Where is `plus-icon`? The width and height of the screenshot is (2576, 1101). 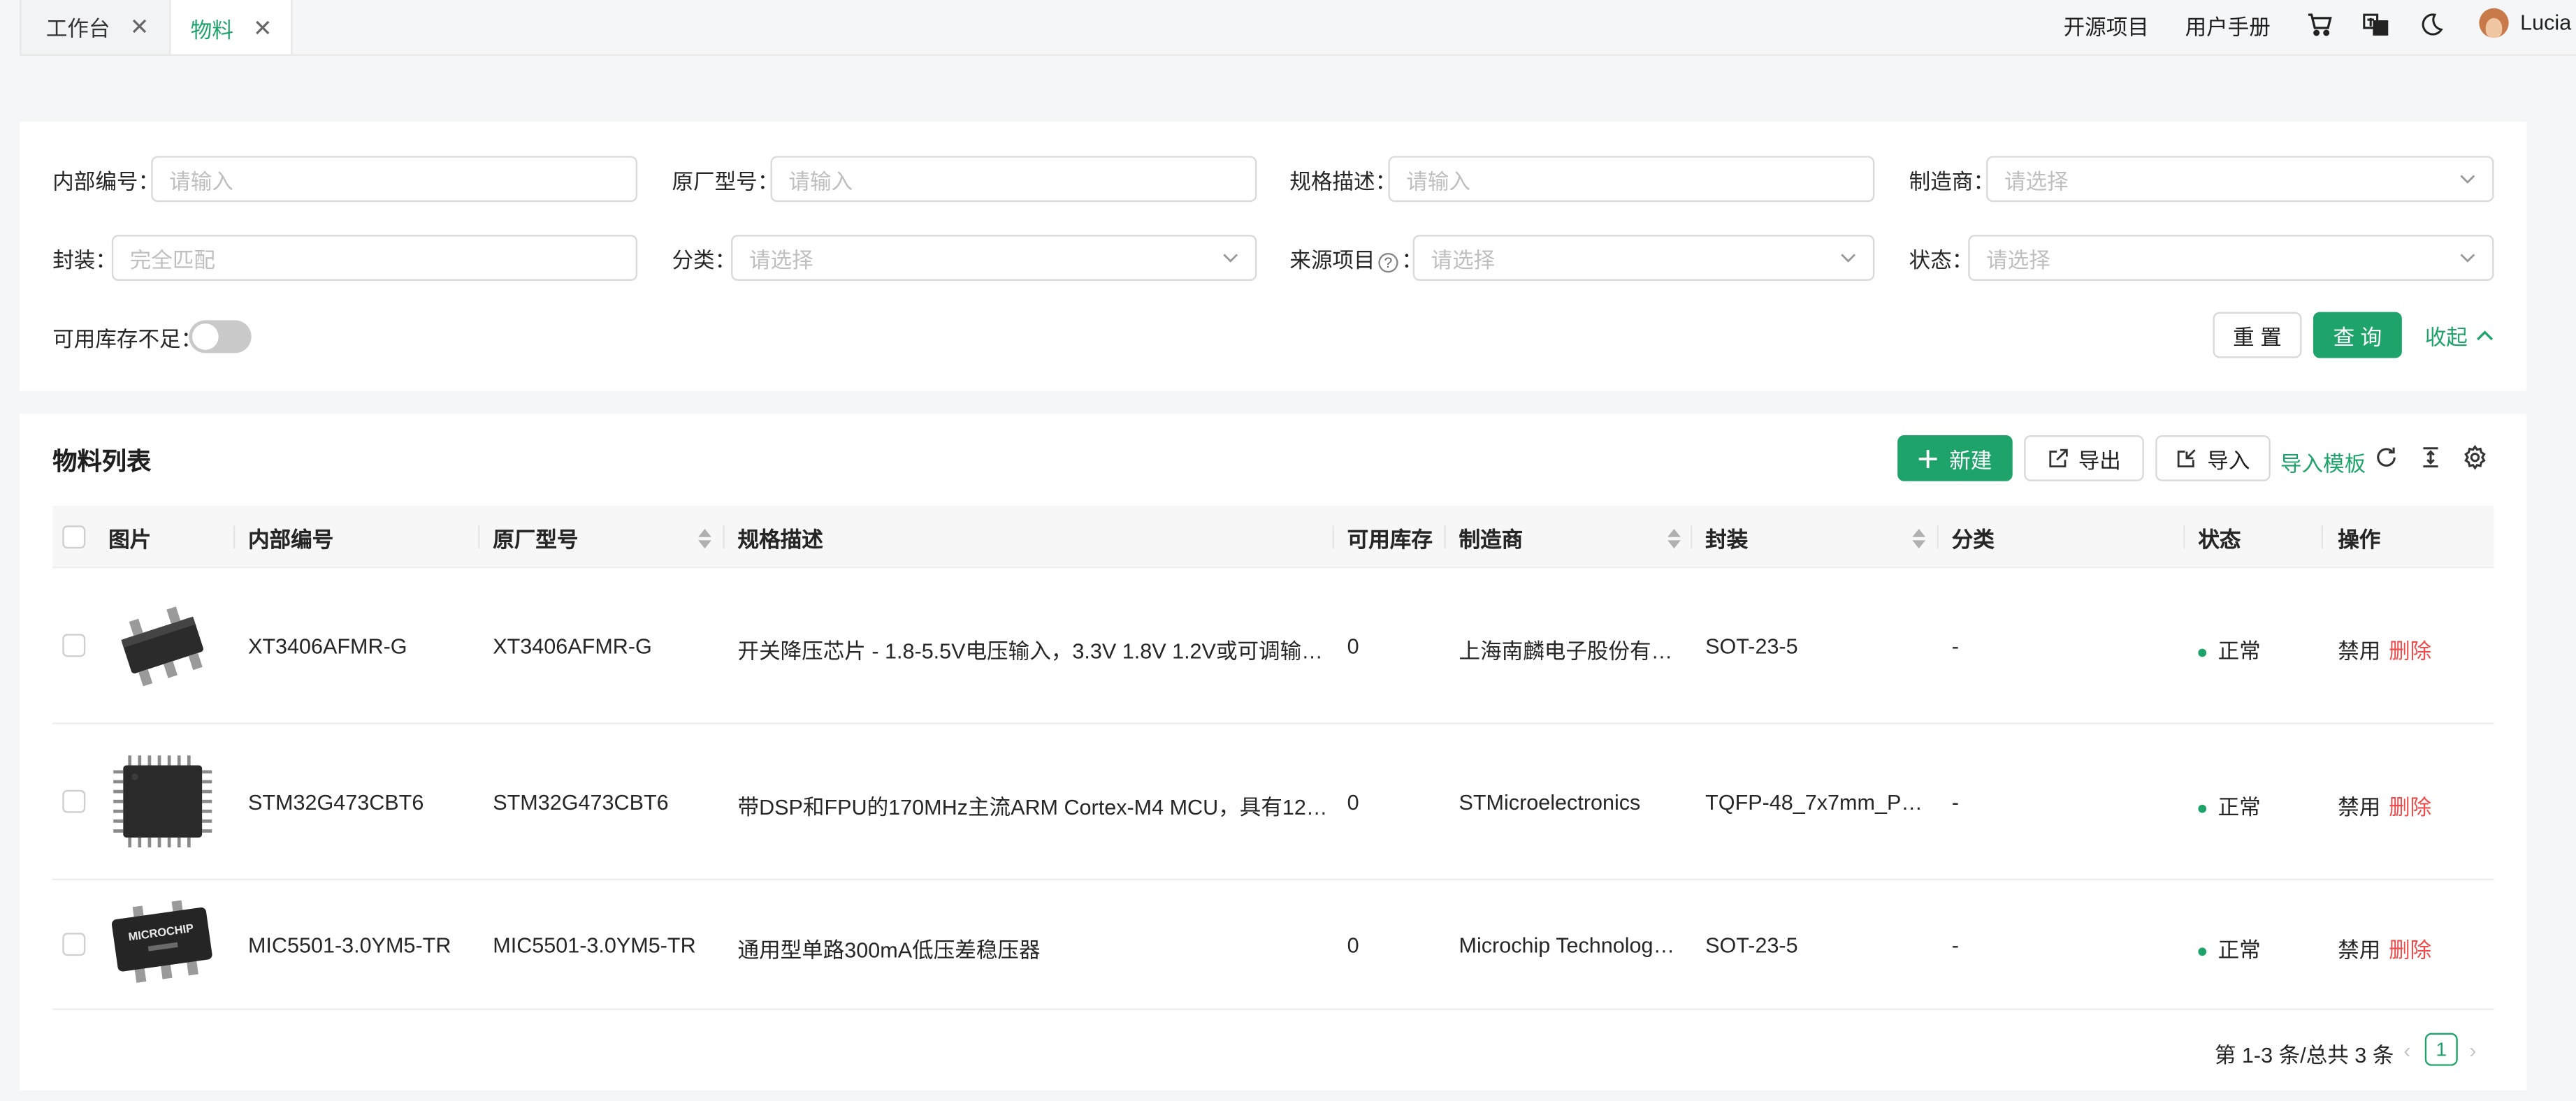 plus-icon is located at coordinates (1929, 458).